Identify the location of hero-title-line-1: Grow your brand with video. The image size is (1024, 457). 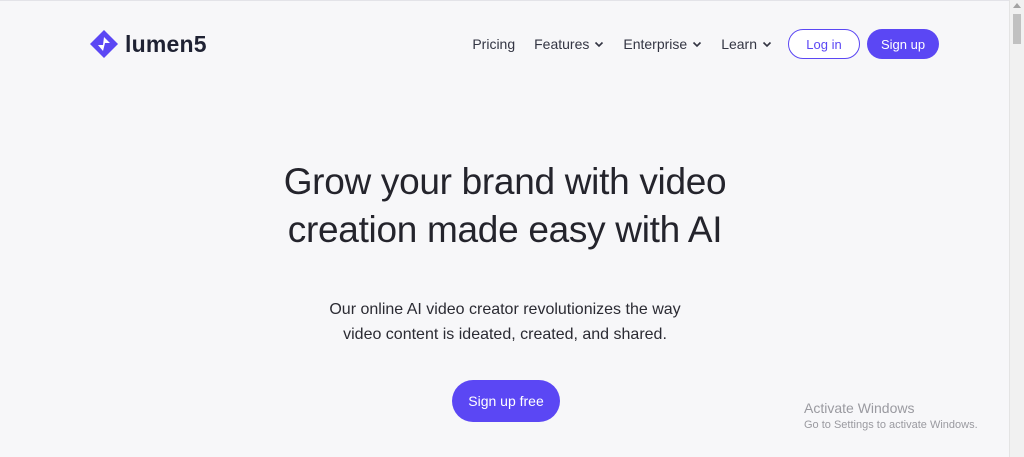
(505, 181).